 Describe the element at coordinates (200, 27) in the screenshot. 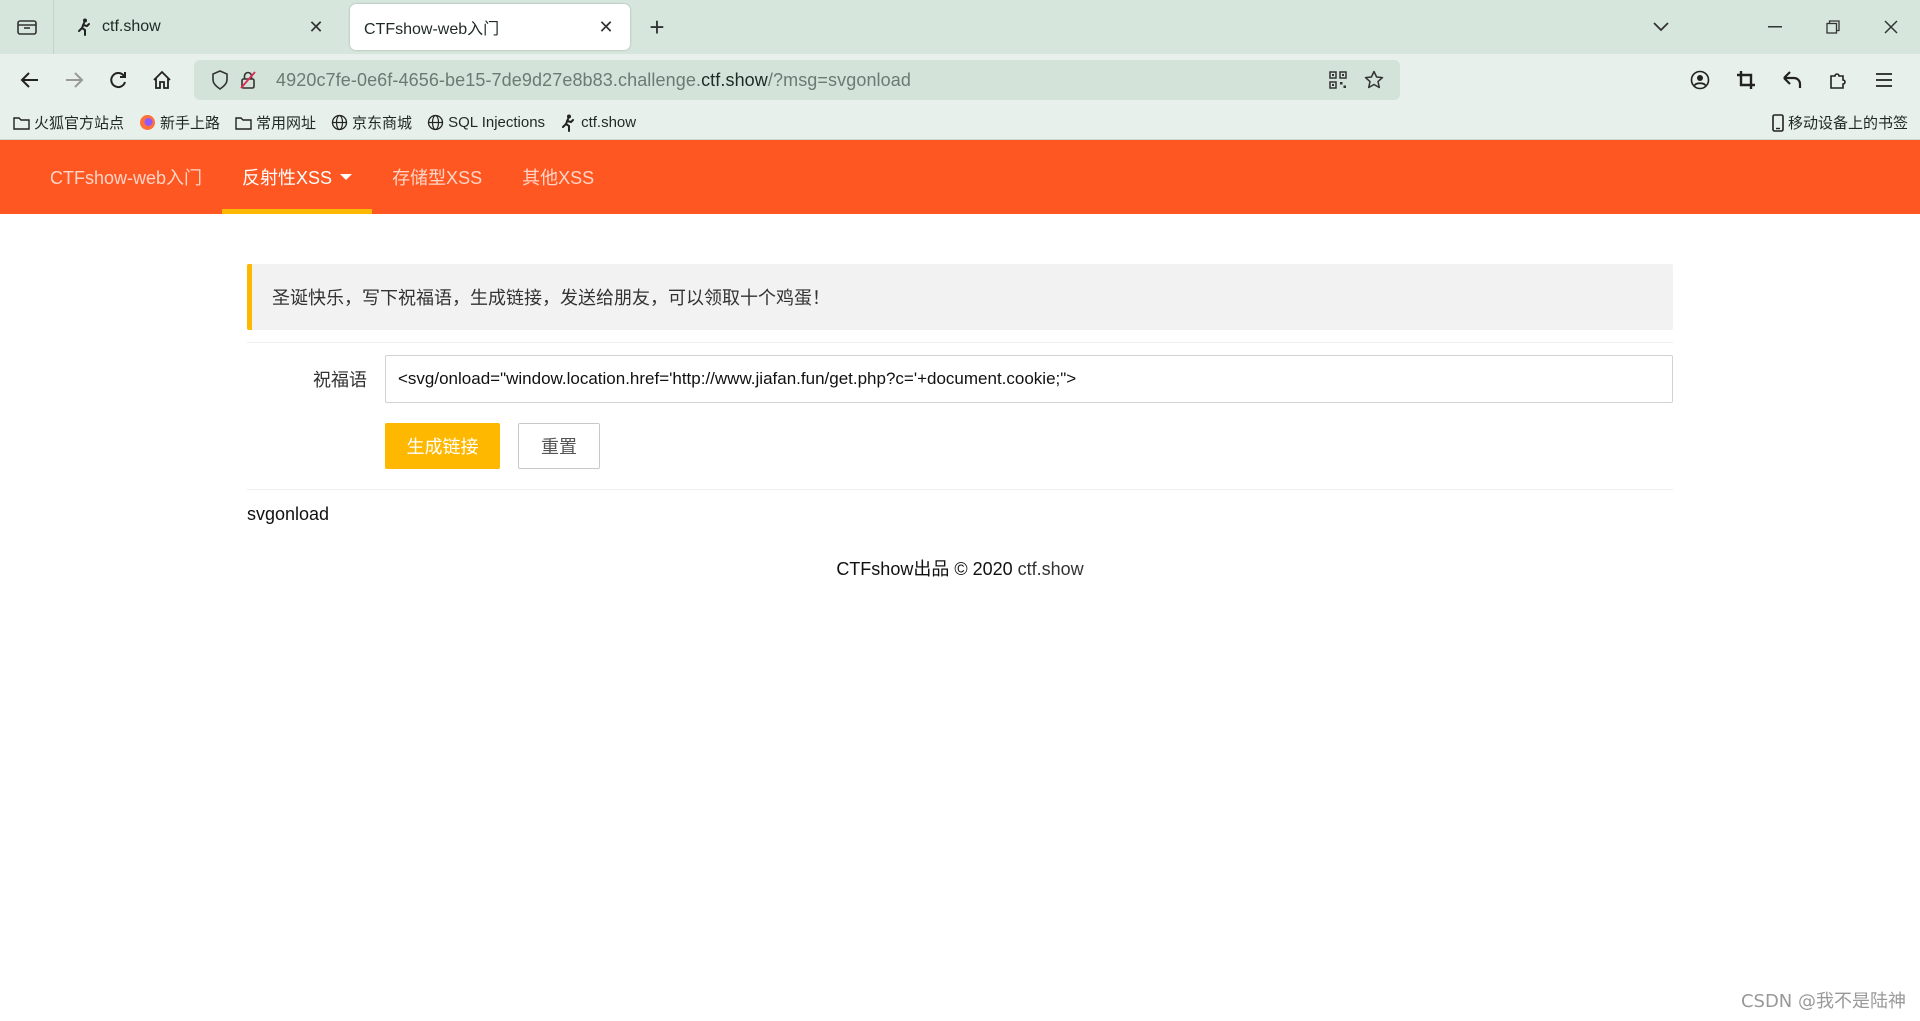

I see `tab-ctfshow: ctf.show ✕` at that location.